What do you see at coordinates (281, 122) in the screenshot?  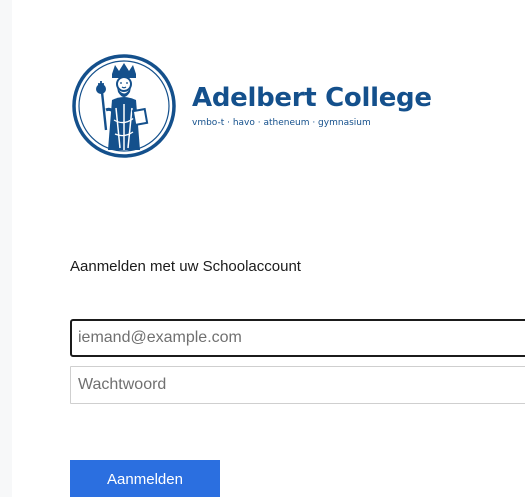 I see `school-tagline: vmbo-t · havo · atheneum · gymnasium` at bounding box center [281, 122].